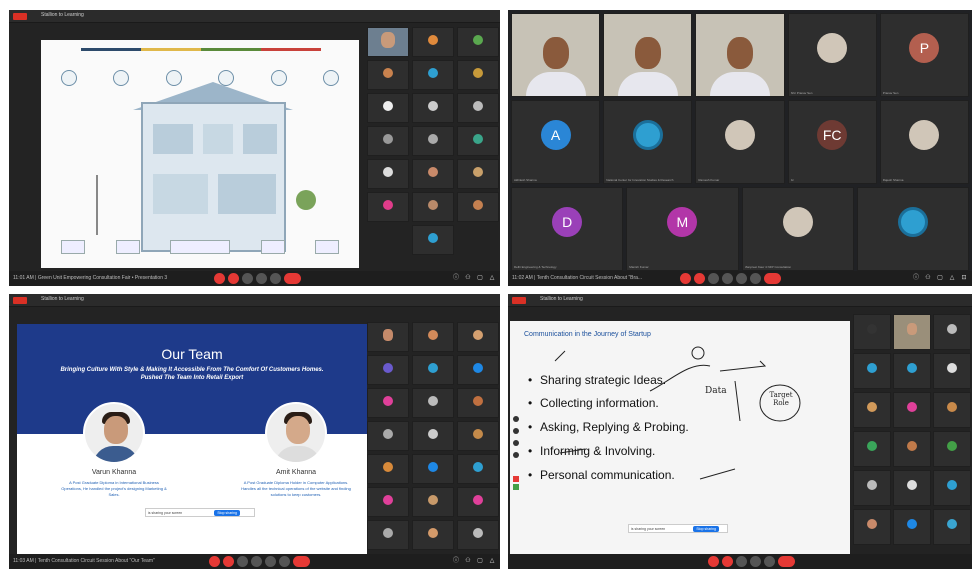  What do you see at coordinates (567, 229) in the screenshot?
I see `participant-tile: D Delhi Engineering & Technology` at bounding box center [567, 229].